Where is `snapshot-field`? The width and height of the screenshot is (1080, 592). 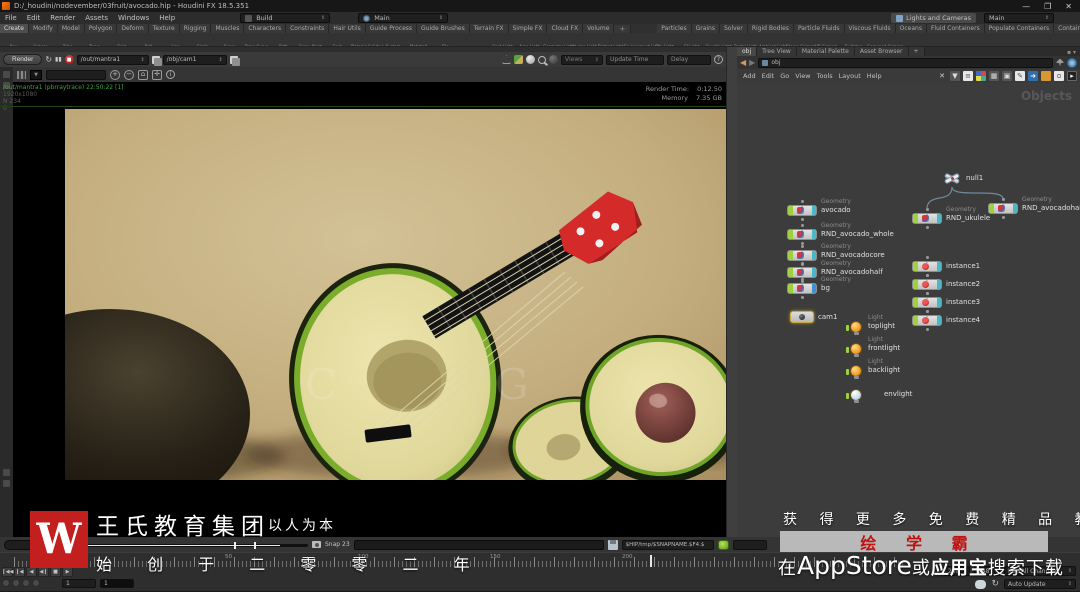 snapshot-field is located at coordinates (478, 544).